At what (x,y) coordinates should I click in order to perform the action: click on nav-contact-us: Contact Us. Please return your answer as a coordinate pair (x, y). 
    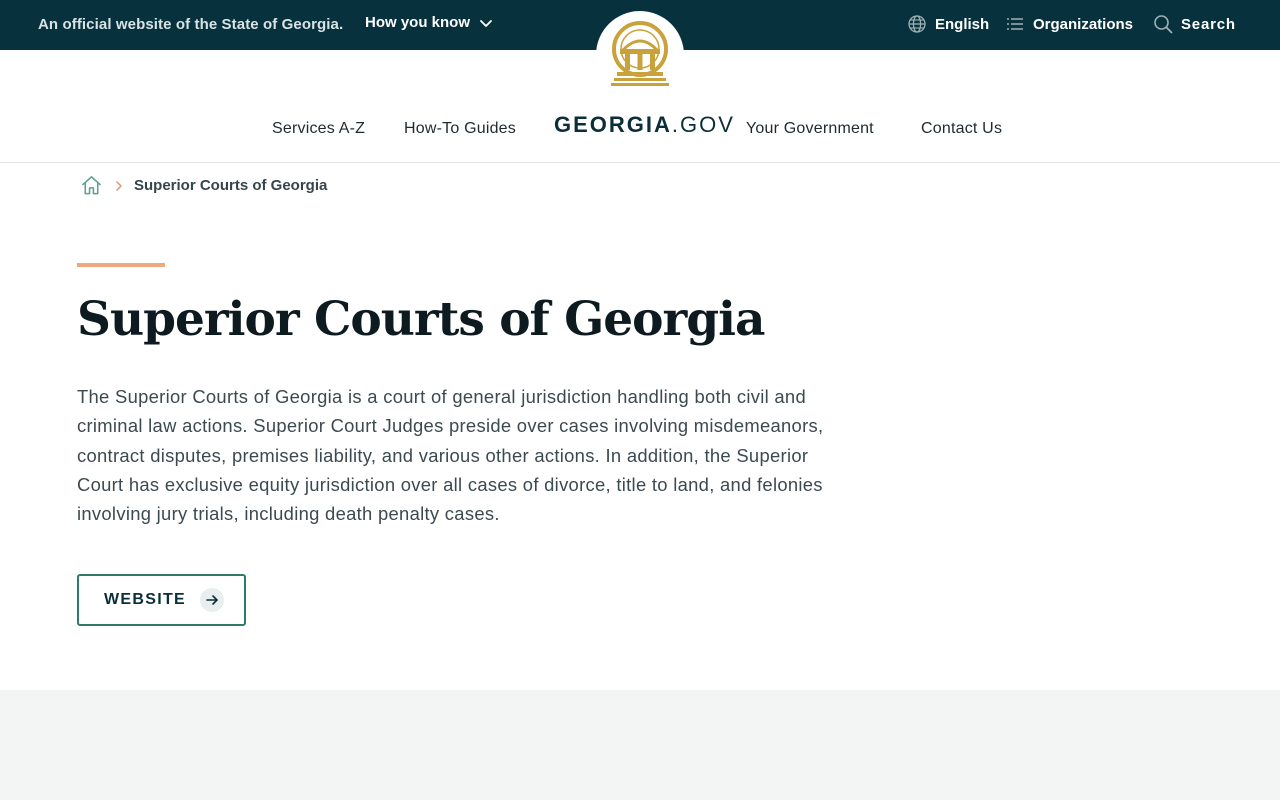
    Looking at the image, I should click on (961, 129).